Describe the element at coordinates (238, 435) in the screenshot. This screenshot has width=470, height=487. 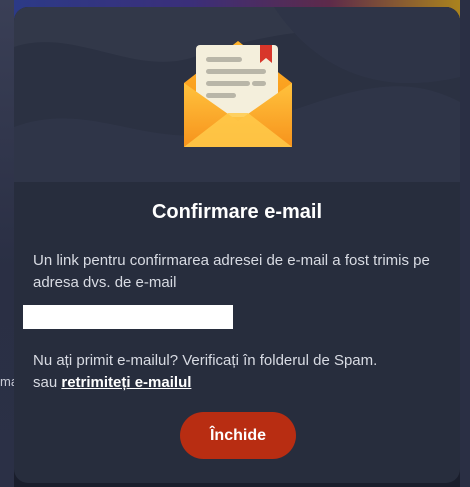
I see `close-button: Închide` at that location.